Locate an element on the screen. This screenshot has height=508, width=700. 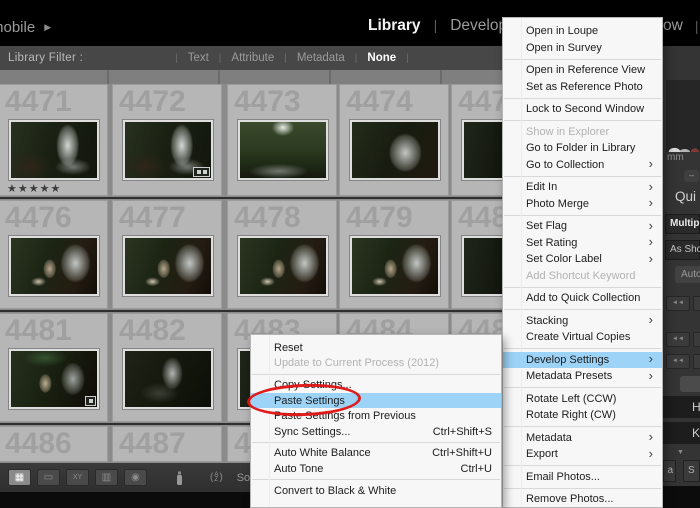
context-menu-item-go-to-folder-in-library: Go to Folder in Library is located at coordinates (582, 148).